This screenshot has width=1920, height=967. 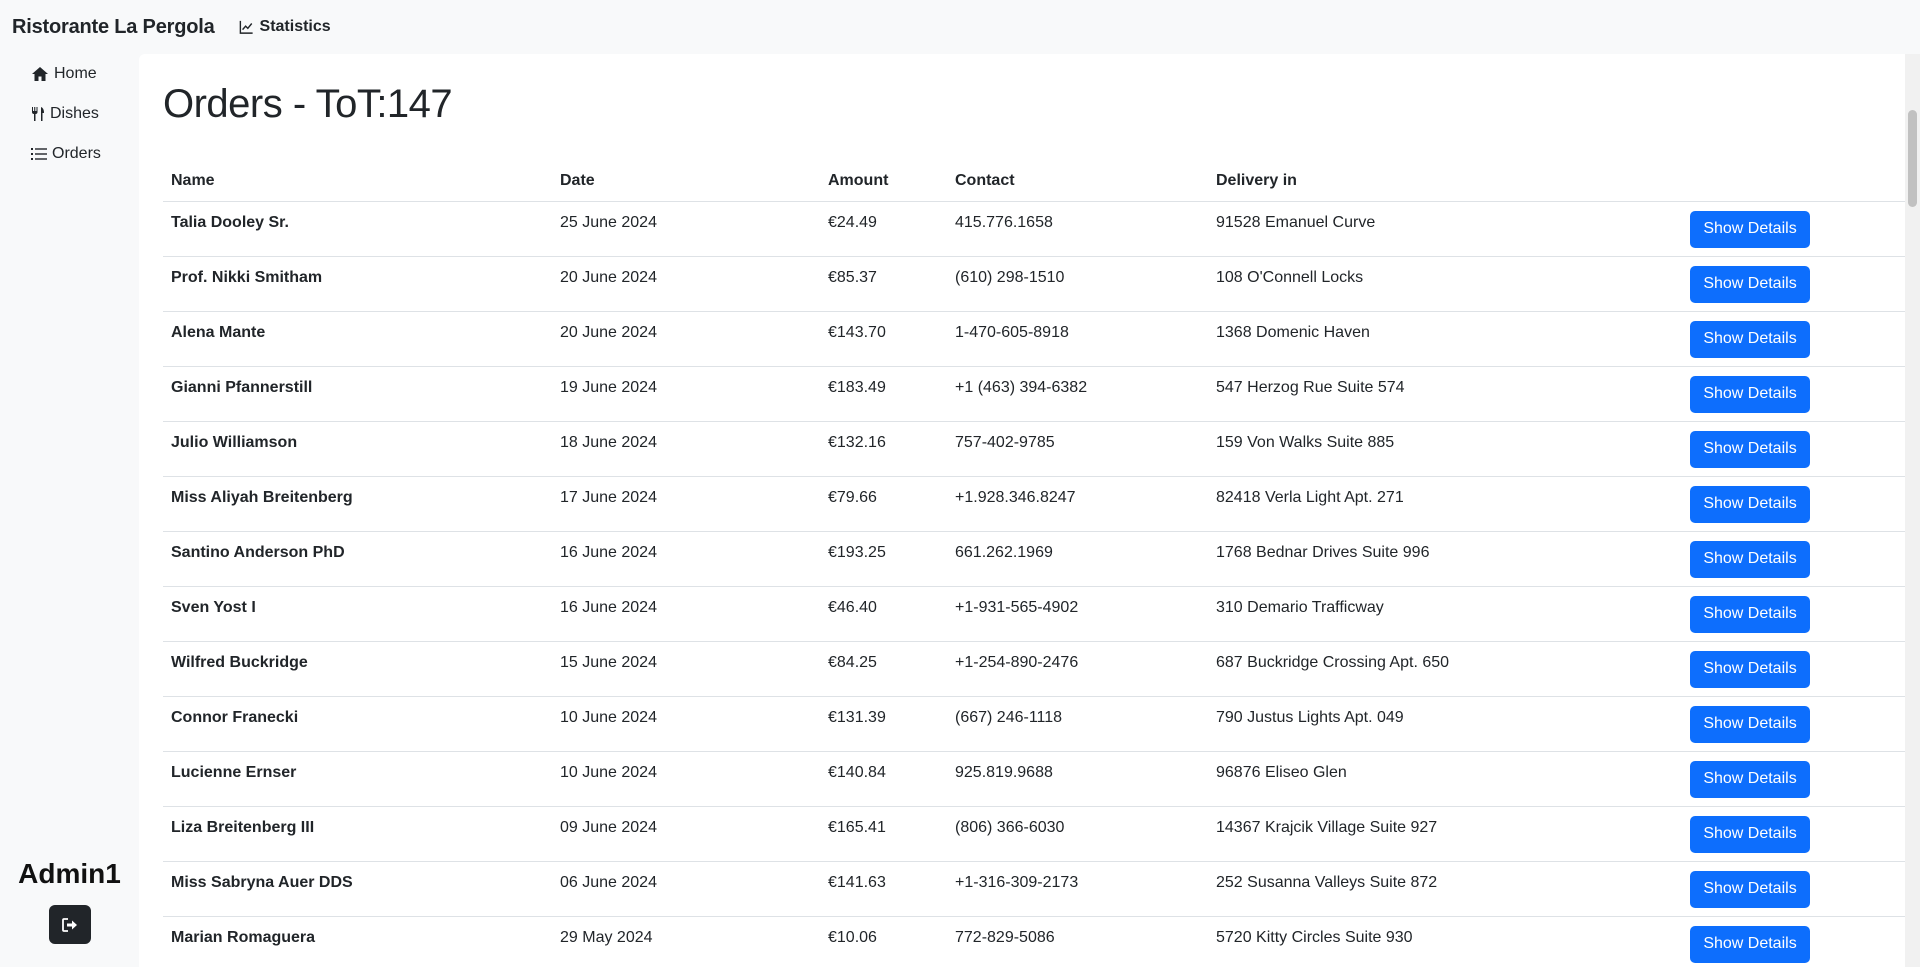 I want to click on logout-button, so click(x=70, y=924).